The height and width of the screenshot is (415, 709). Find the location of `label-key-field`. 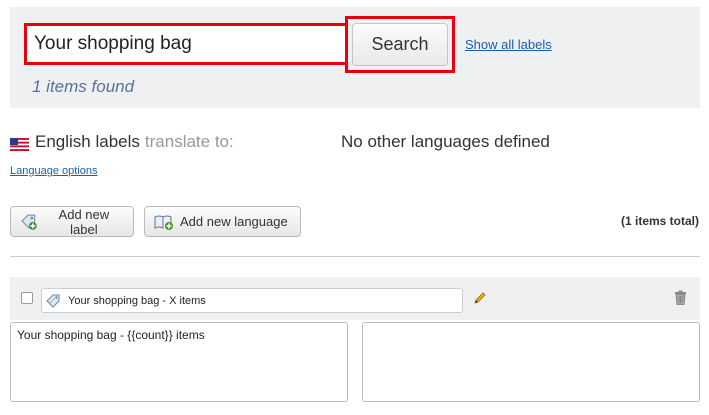

label-key-field is located at coordinates (252, 300).